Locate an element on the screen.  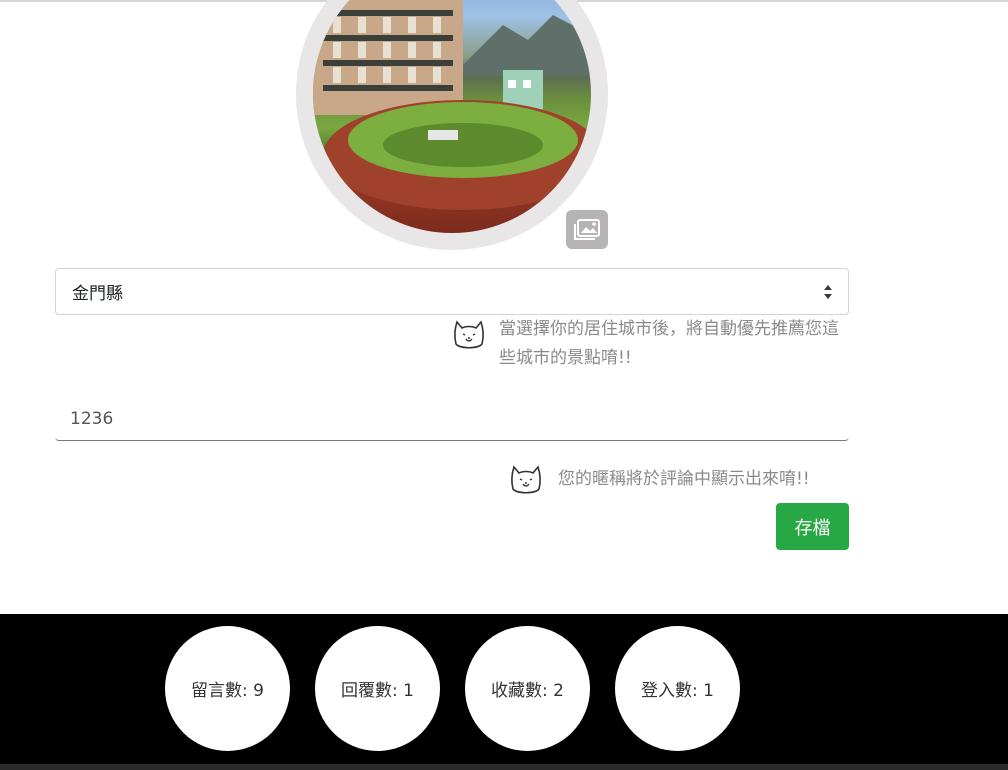
avatar is located at coordinates (452, 116).